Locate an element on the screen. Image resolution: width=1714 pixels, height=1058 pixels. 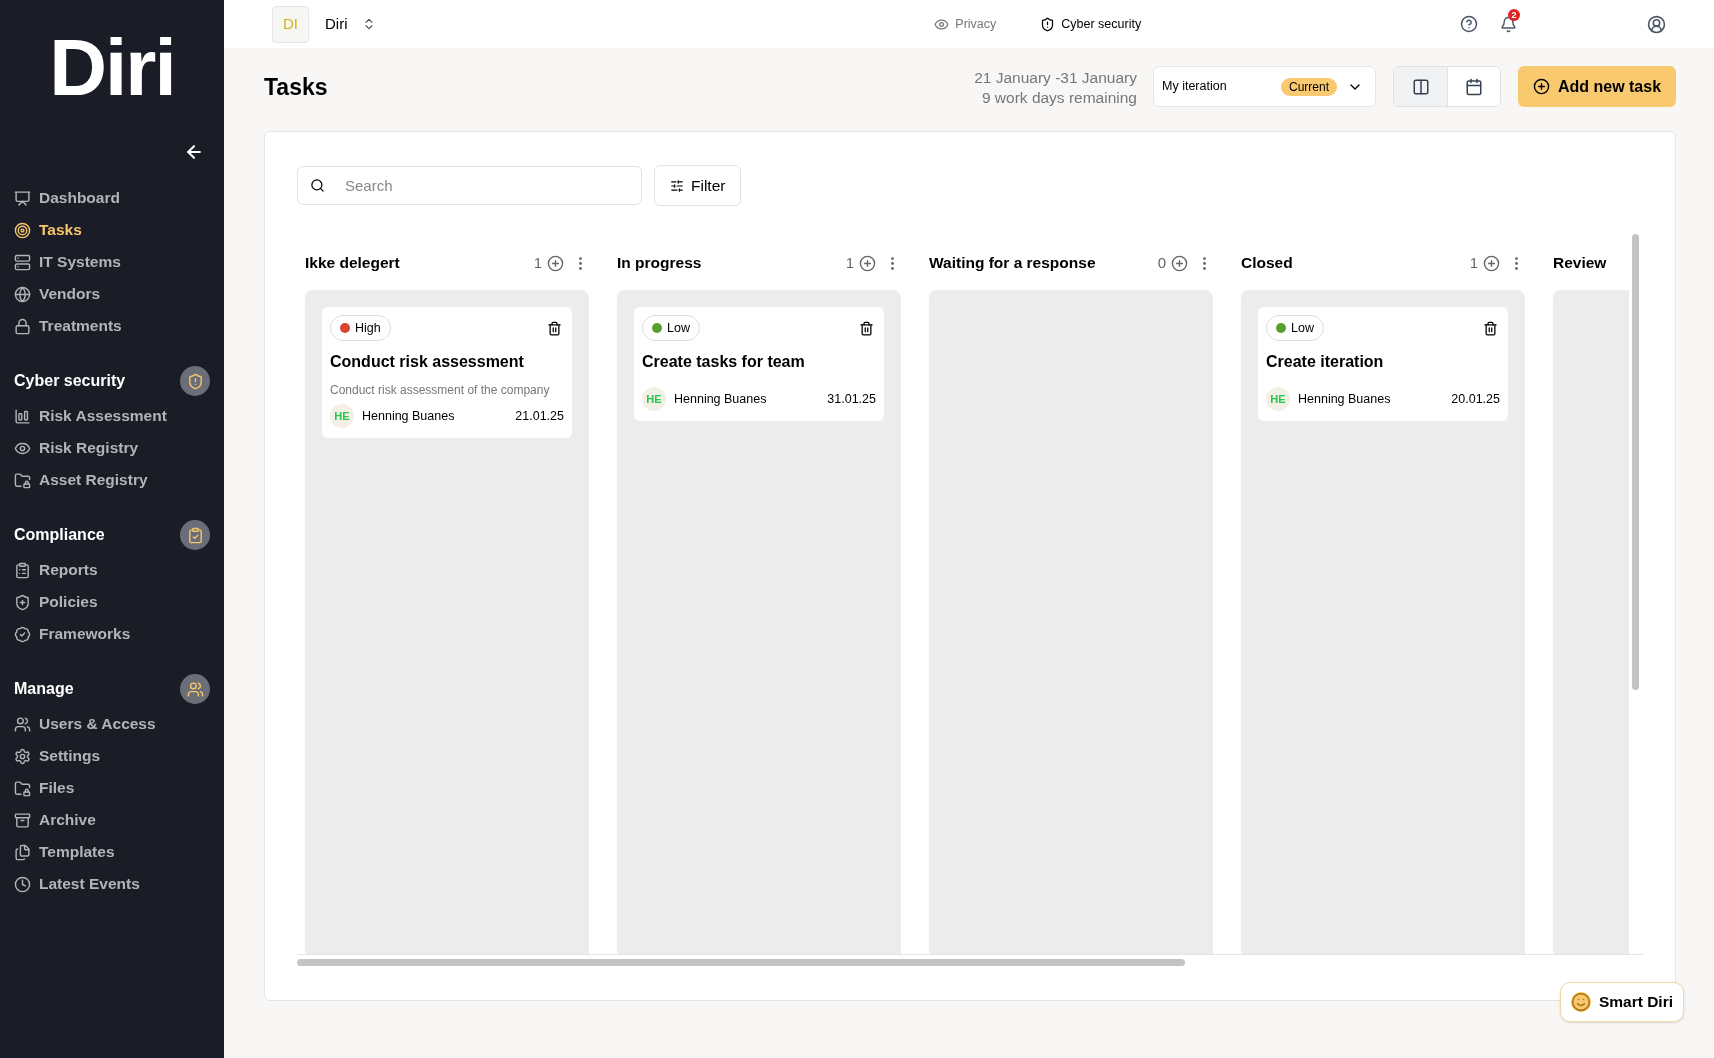
sidebar-item: Settings is located at coordinates (112, 756).